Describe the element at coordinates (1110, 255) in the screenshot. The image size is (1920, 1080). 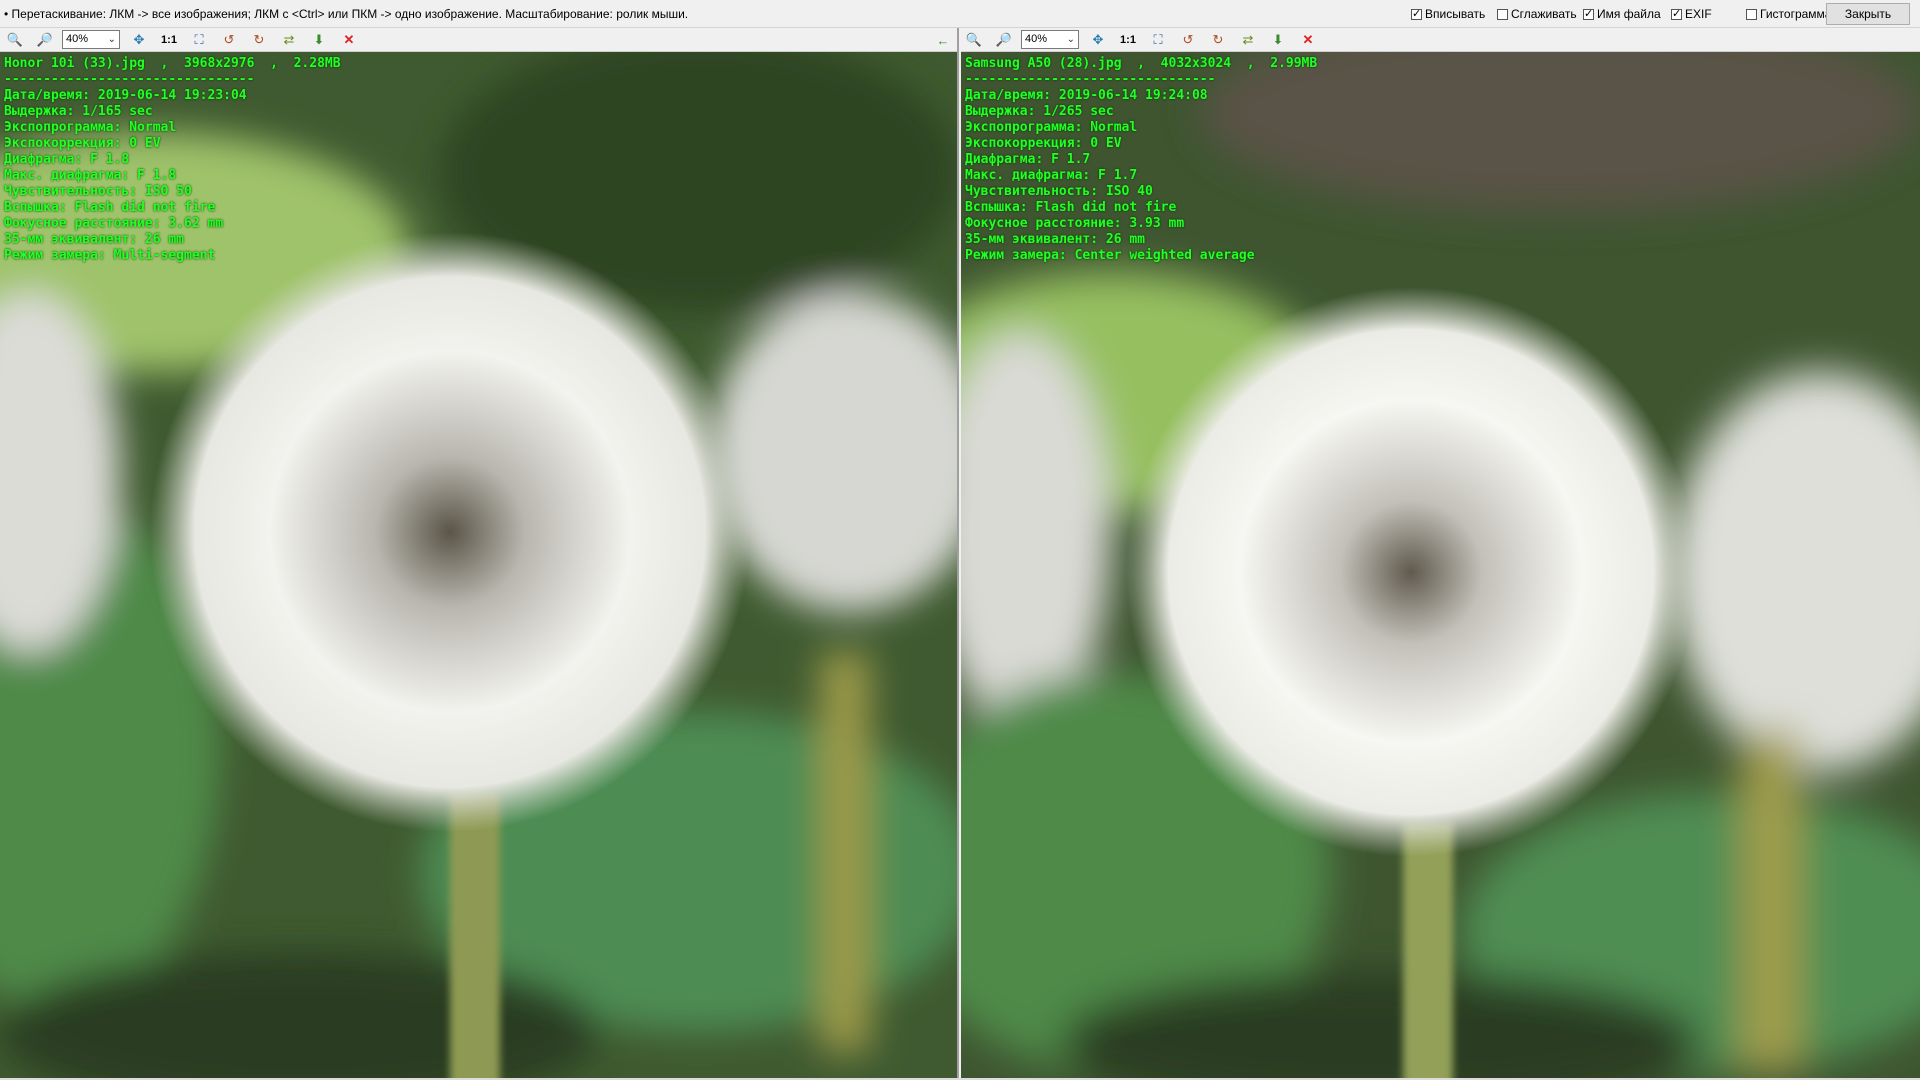
I see `exif-line: Режим замера: Center weighted average` at that location.